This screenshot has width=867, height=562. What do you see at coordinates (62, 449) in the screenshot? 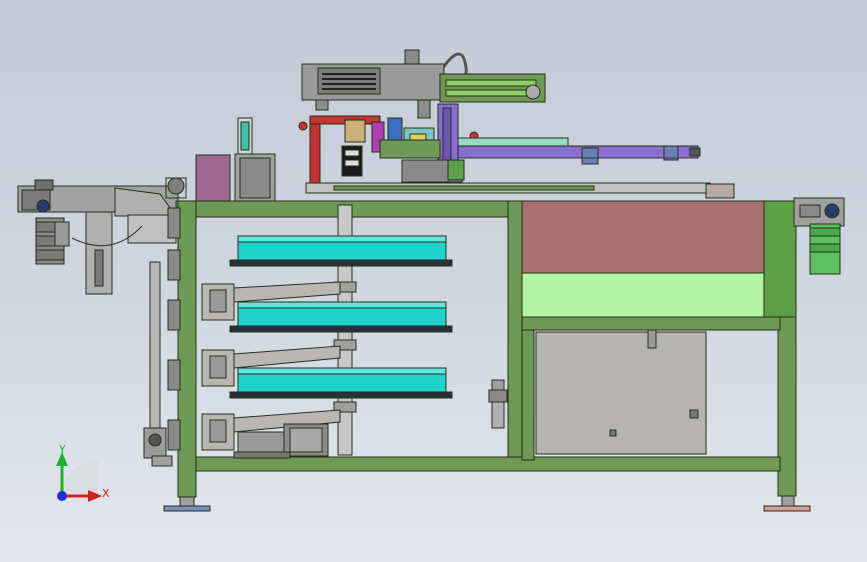
I see `axis-y-label: Y` at bounding box center [62, 449].